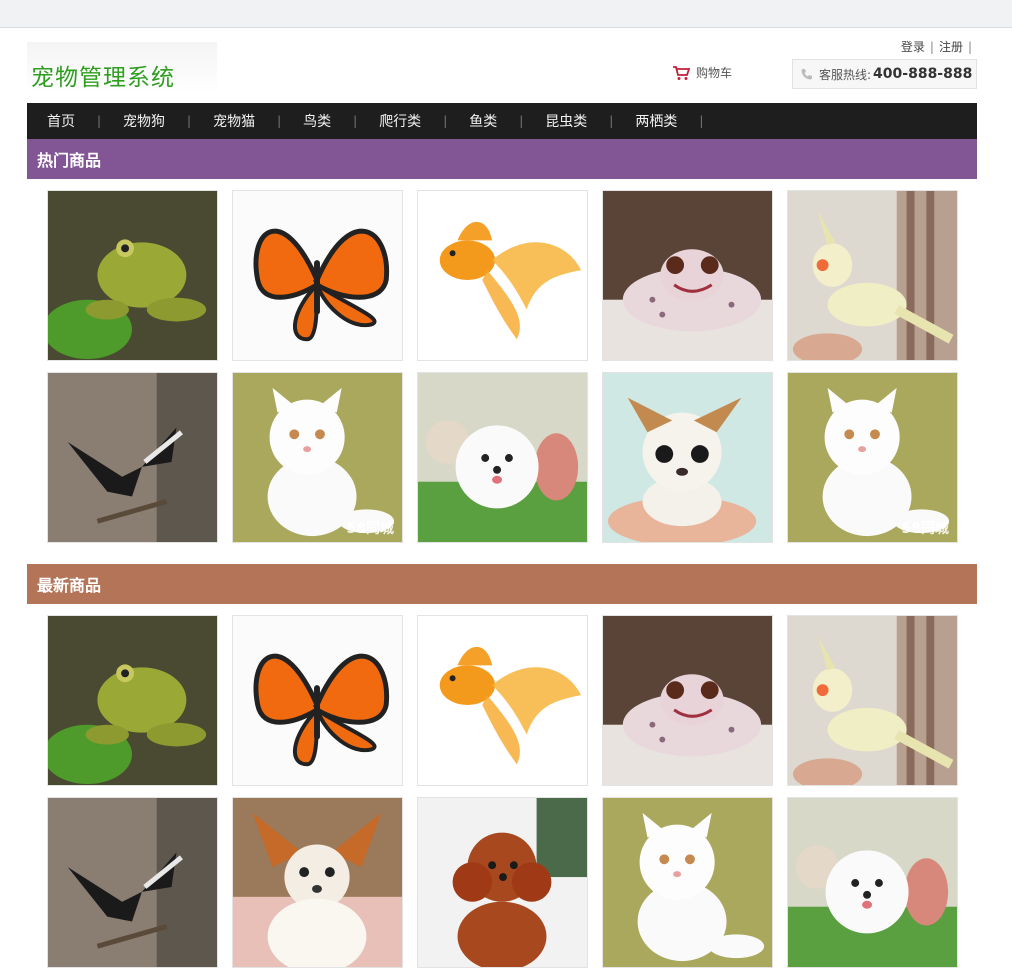  I want to click on nav-item-0: 首页, so click(61, 121).